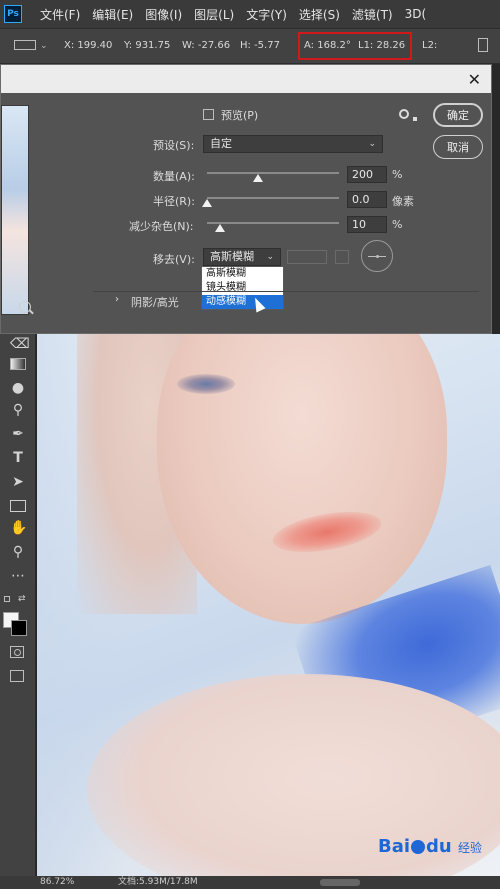 Image resolution: width=500 pixels, height=889 pixels. I want to click on dialog-titlebar: ✕, so click(246, 79).